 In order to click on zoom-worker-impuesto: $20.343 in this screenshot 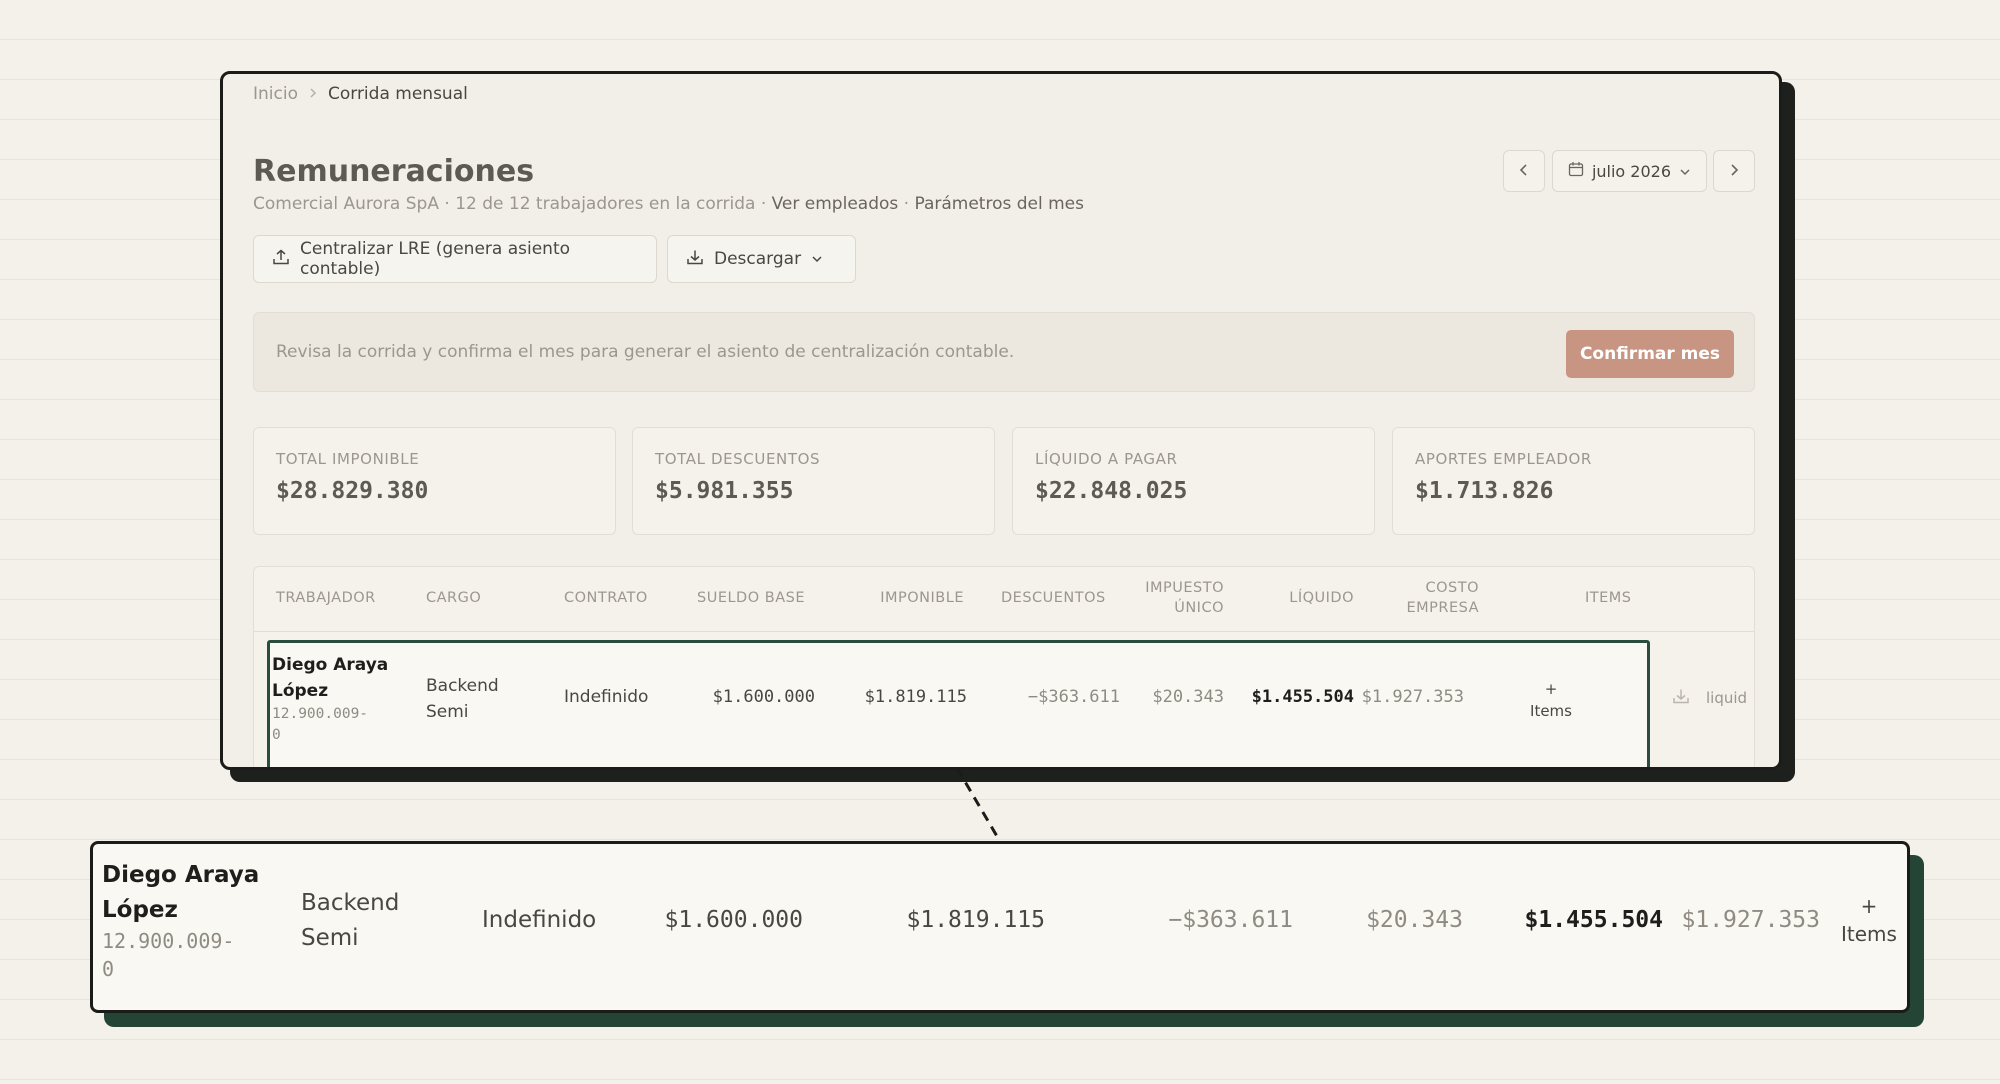, I will do `click(1414, 920)`.